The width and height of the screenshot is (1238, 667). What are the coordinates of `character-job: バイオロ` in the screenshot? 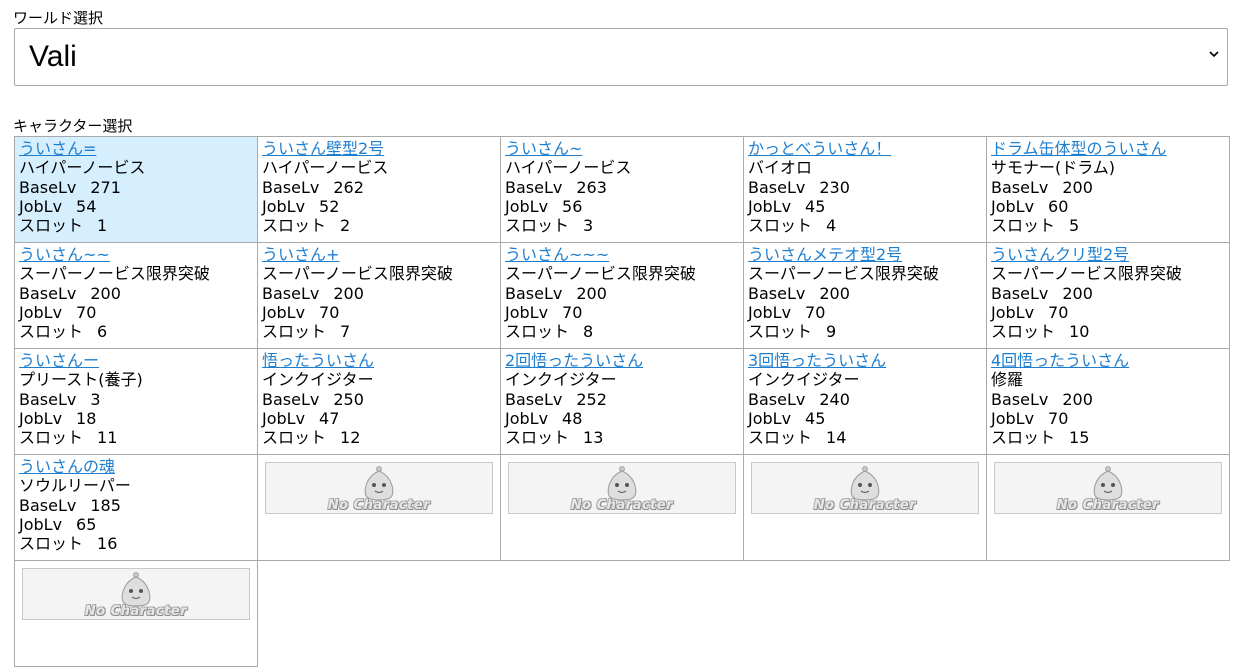 It's located at (780, 168).